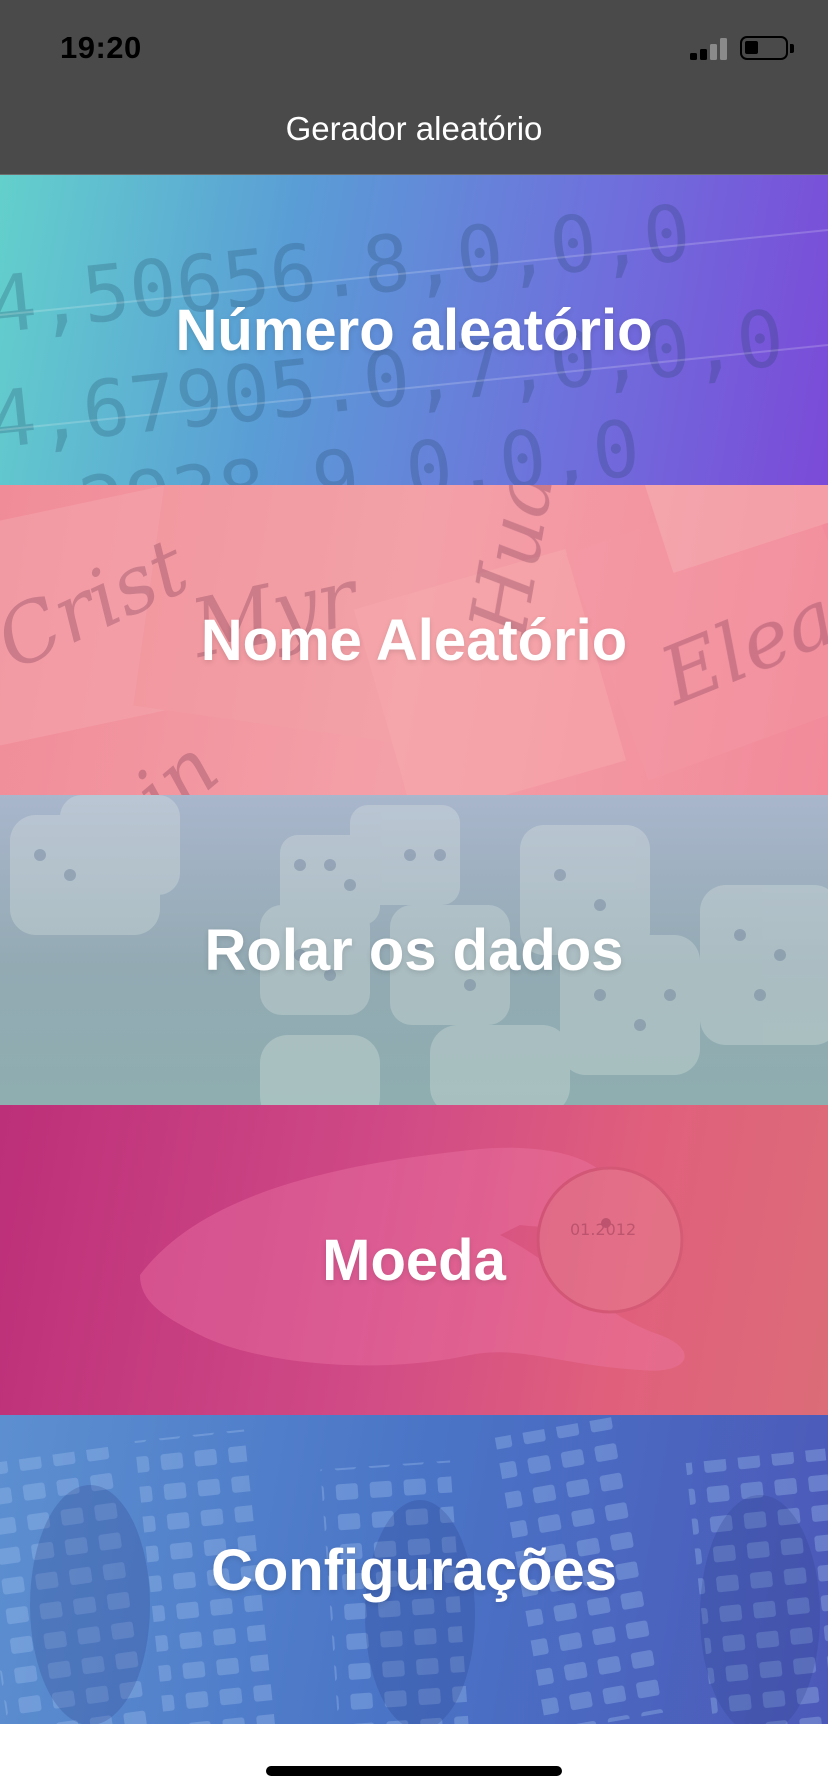  I want to click on battery-icon, so click(764, 48).